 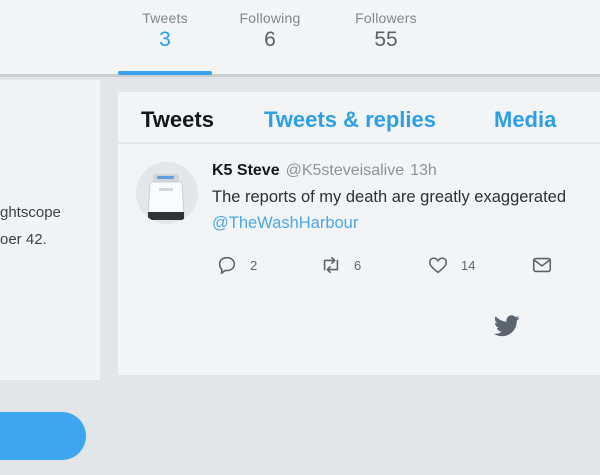 I want to click on stat-following-count: 6, so click(x=270, y=39).